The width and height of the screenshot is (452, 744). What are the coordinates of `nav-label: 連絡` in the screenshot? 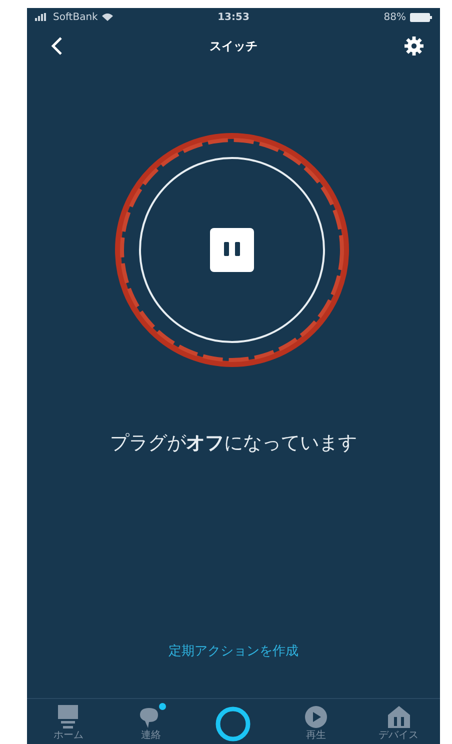 It's located at (150, 735).